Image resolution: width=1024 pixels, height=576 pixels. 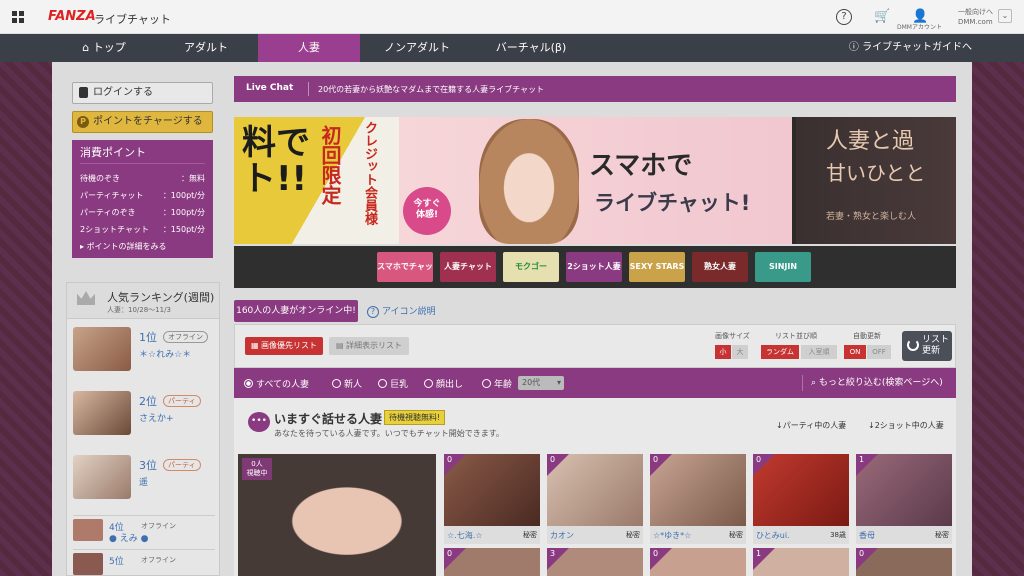 I want to click on performer-card: 0 ☆.七海.☆ 秘密, so click(x=492, y=499).